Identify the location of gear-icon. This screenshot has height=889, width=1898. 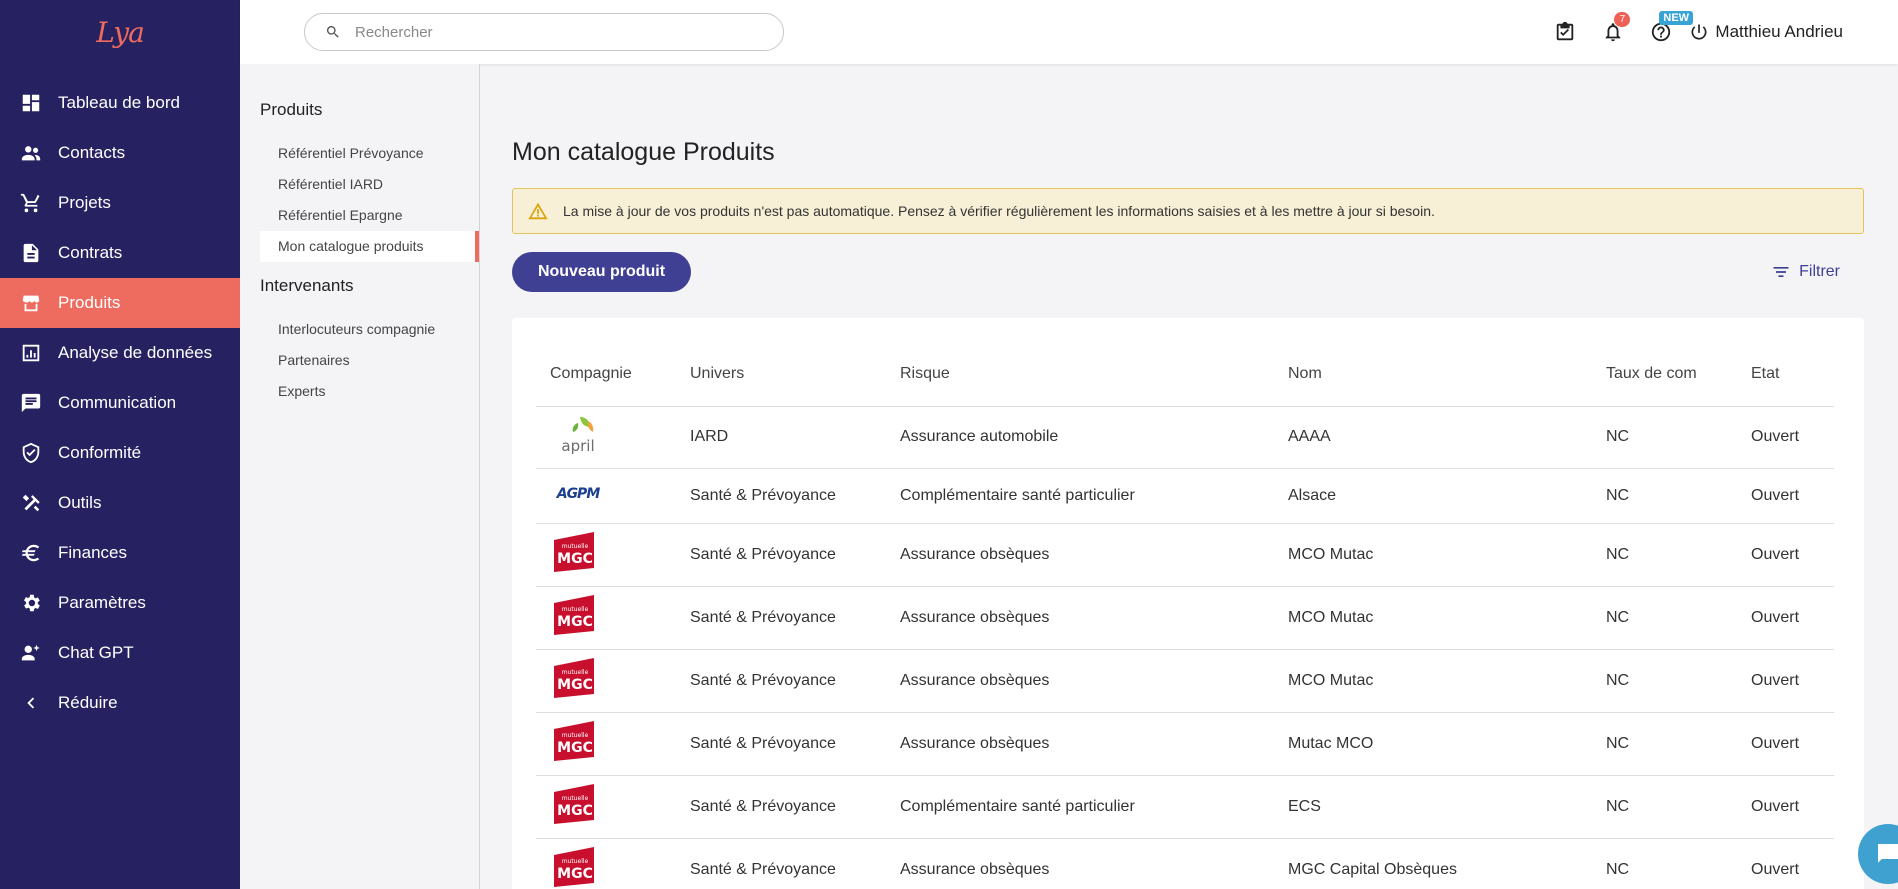
(31, 603).